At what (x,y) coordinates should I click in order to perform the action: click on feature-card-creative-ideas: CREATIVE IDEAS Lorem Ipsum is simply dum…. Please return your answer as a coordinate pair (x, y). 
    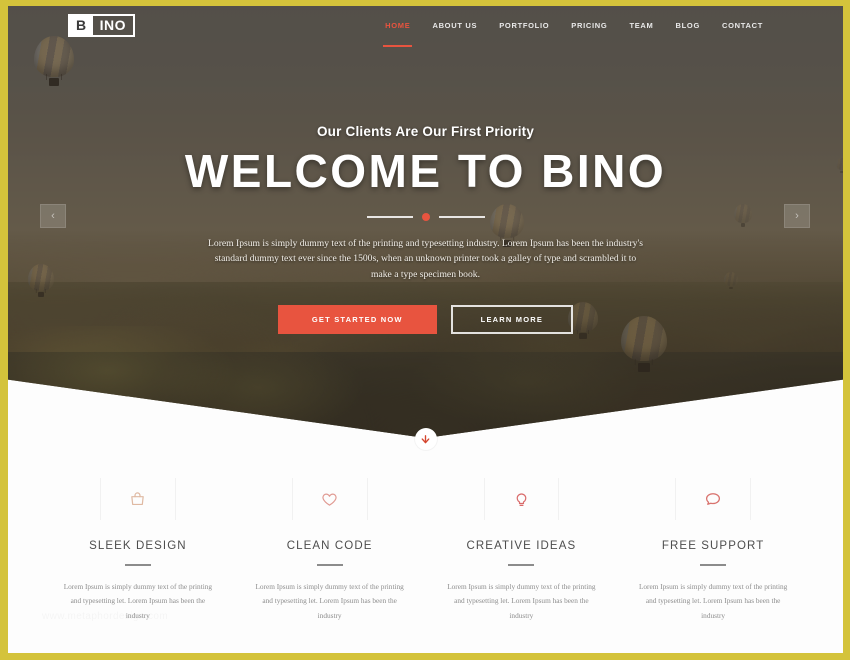
    Looking at the image, I should click on (522, 549).